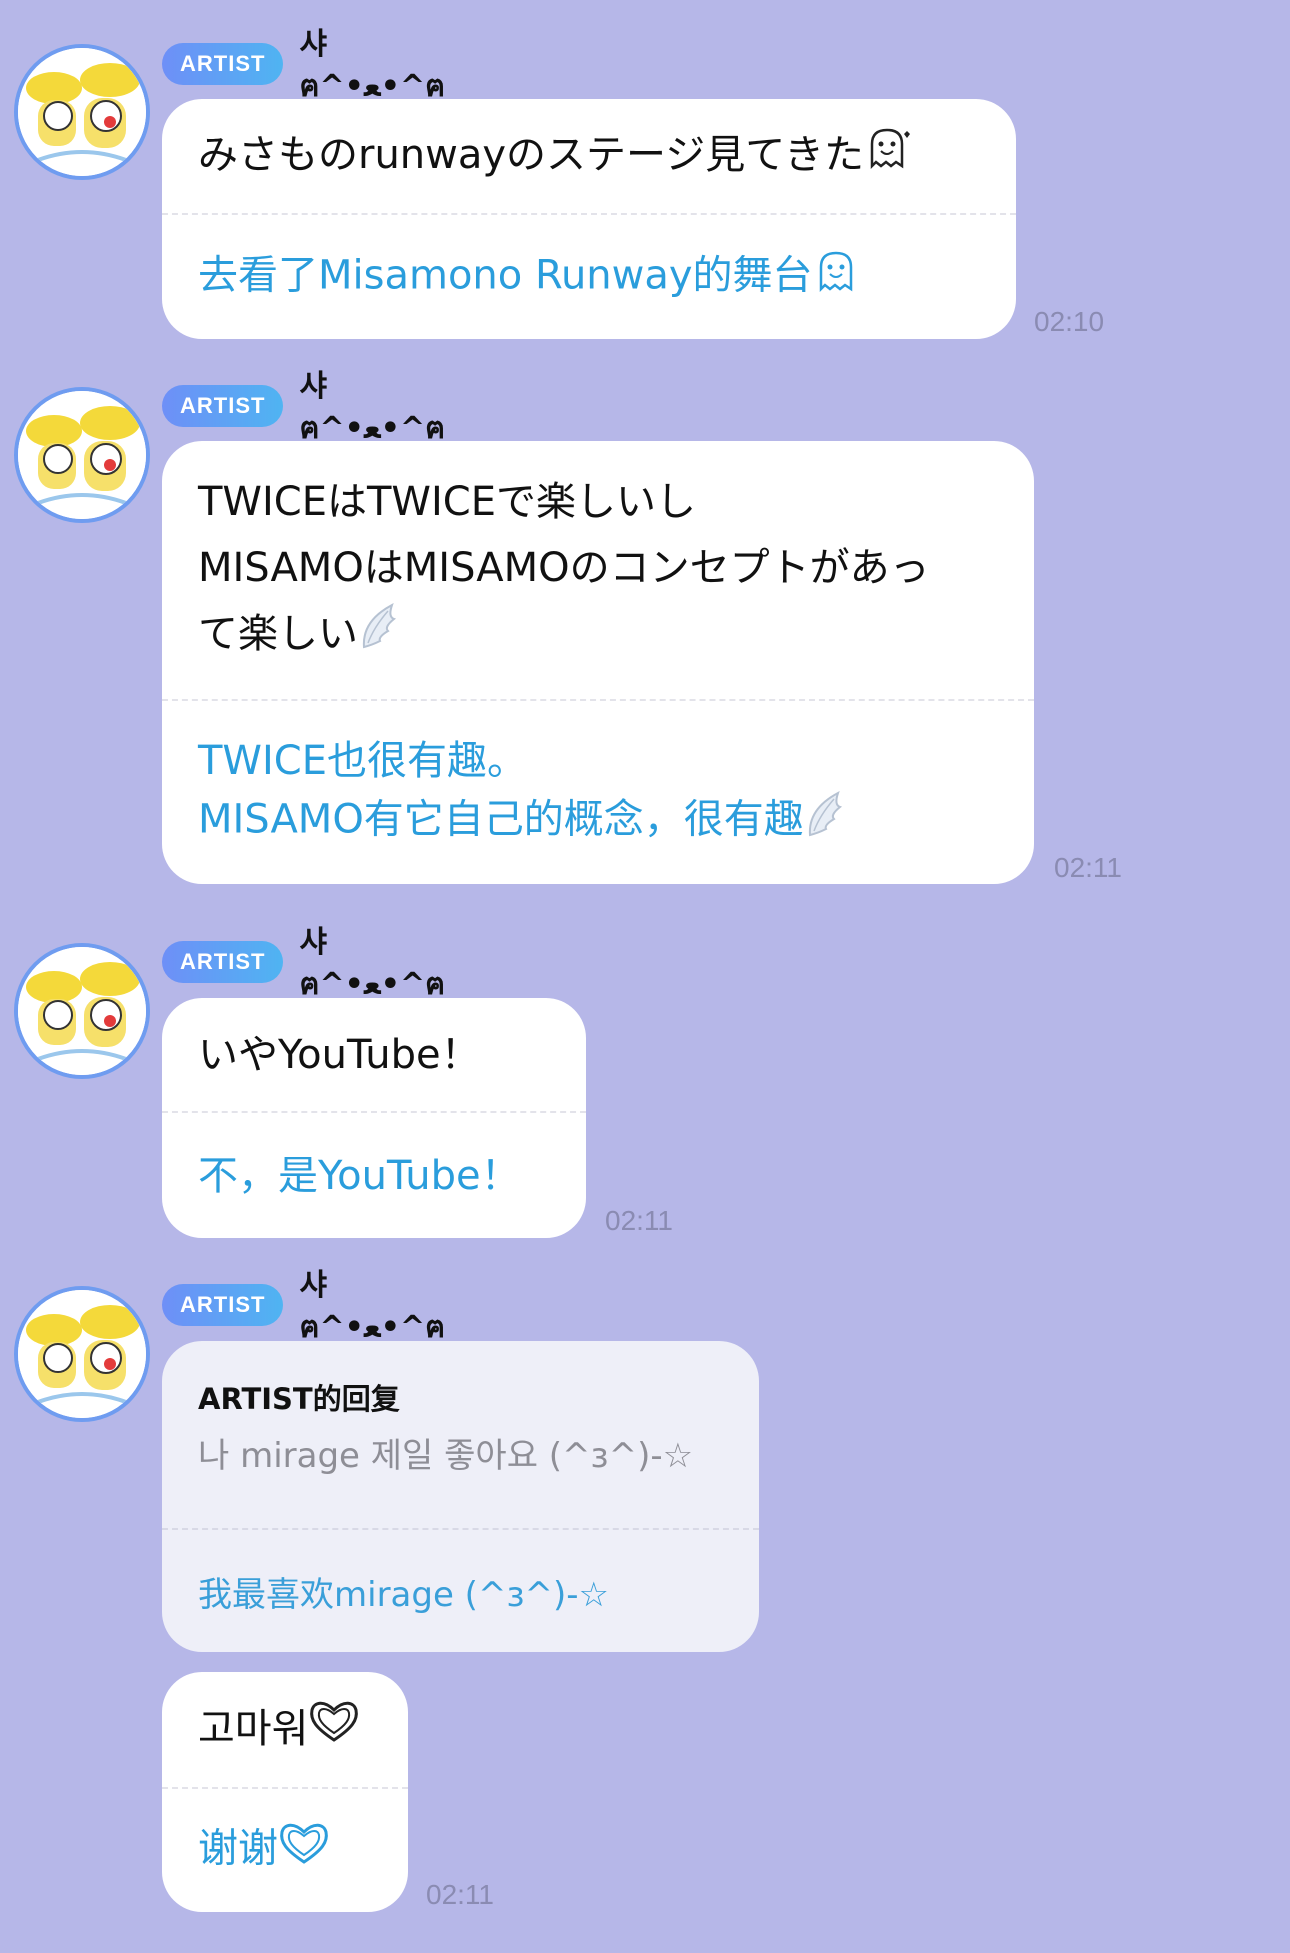 This screenshot has height=1953, width=1290. What do you see at coordinates (564, 568) in the screenshot?
I see `original-line: MISAMOはMISAMOのコンセプトがあっ` at bounding box center [564, 568].